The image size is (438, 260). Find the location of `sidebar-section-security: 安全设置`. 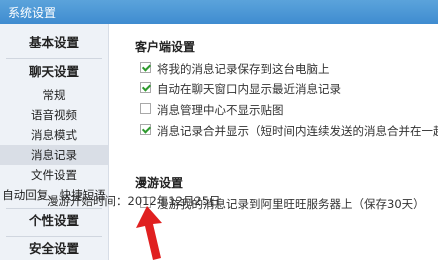

sidebar-section-security: 安全设置 is located at coordinates (54, 249).